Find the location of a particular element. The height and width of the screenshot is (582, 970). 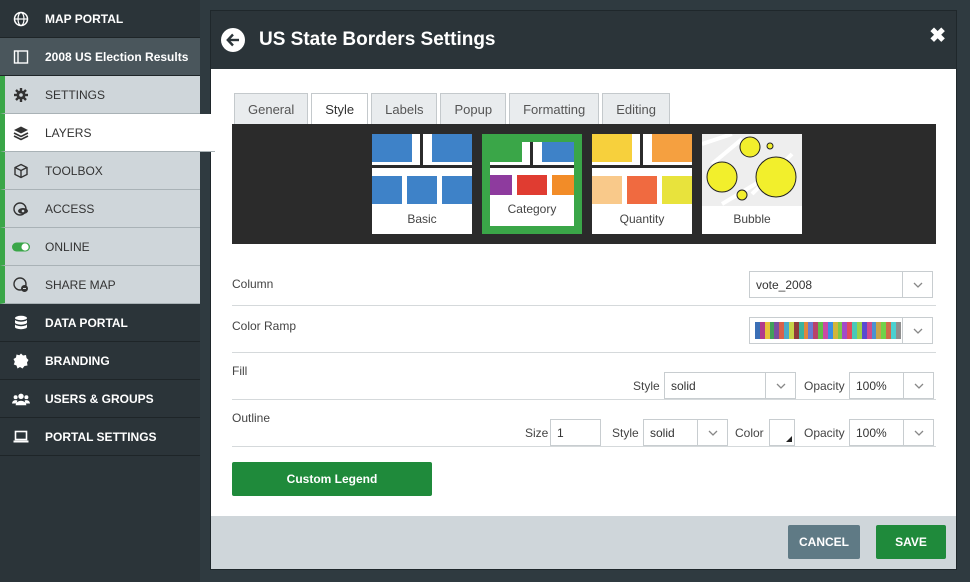

outline-style-select: solid is located at coordinates (685, 432).